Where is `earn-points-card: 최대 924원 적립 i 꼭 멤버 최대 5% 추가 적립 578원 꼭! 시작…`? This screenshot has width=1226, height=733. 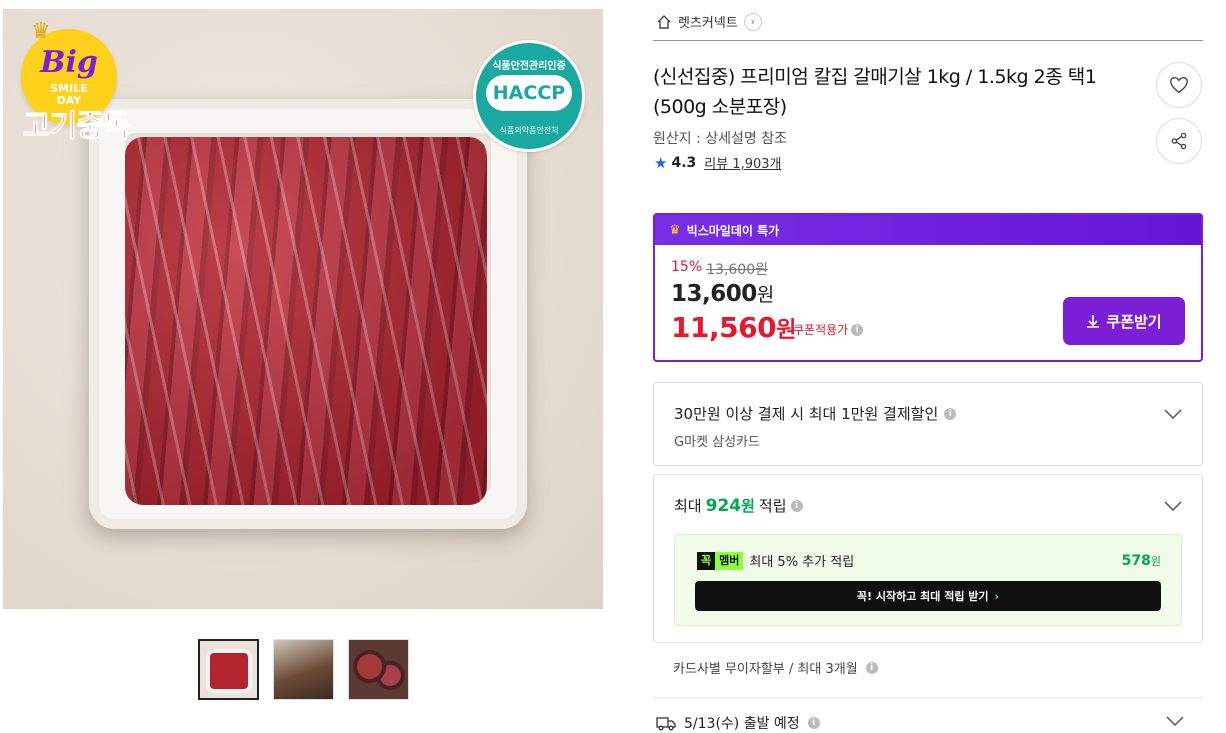
earn-points-card: 최대 924원 적립 i 꼭 멤버 최대 5% 추가 적립 578원 꼭! 시작… is located at coordinates (928, 558).